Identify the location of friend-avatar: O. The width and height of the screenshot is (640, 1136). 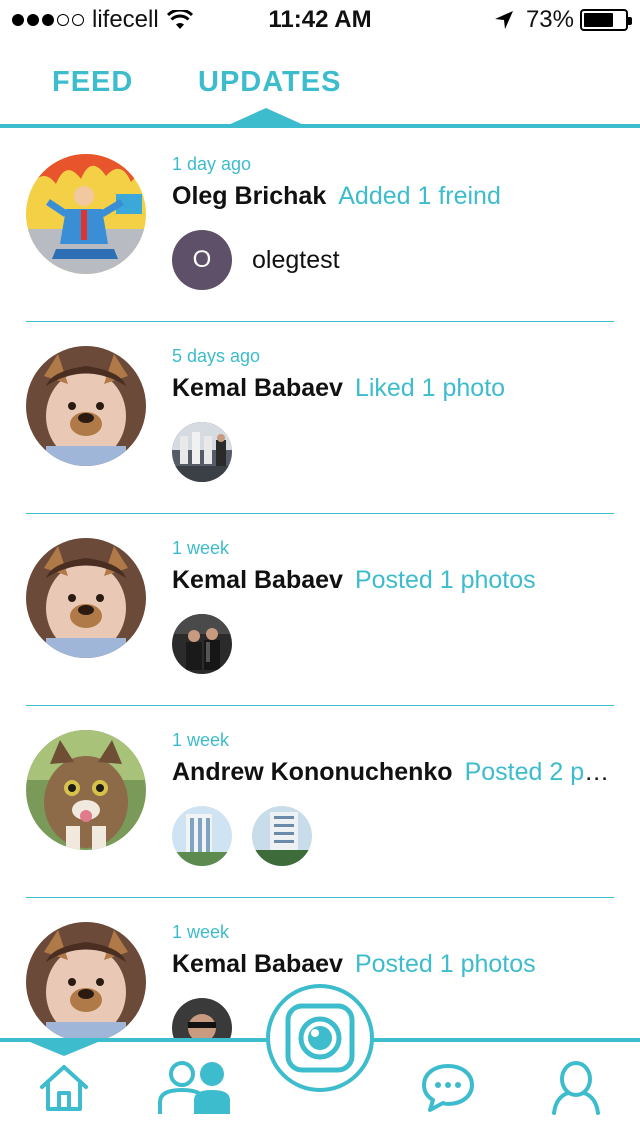
(202, 260).